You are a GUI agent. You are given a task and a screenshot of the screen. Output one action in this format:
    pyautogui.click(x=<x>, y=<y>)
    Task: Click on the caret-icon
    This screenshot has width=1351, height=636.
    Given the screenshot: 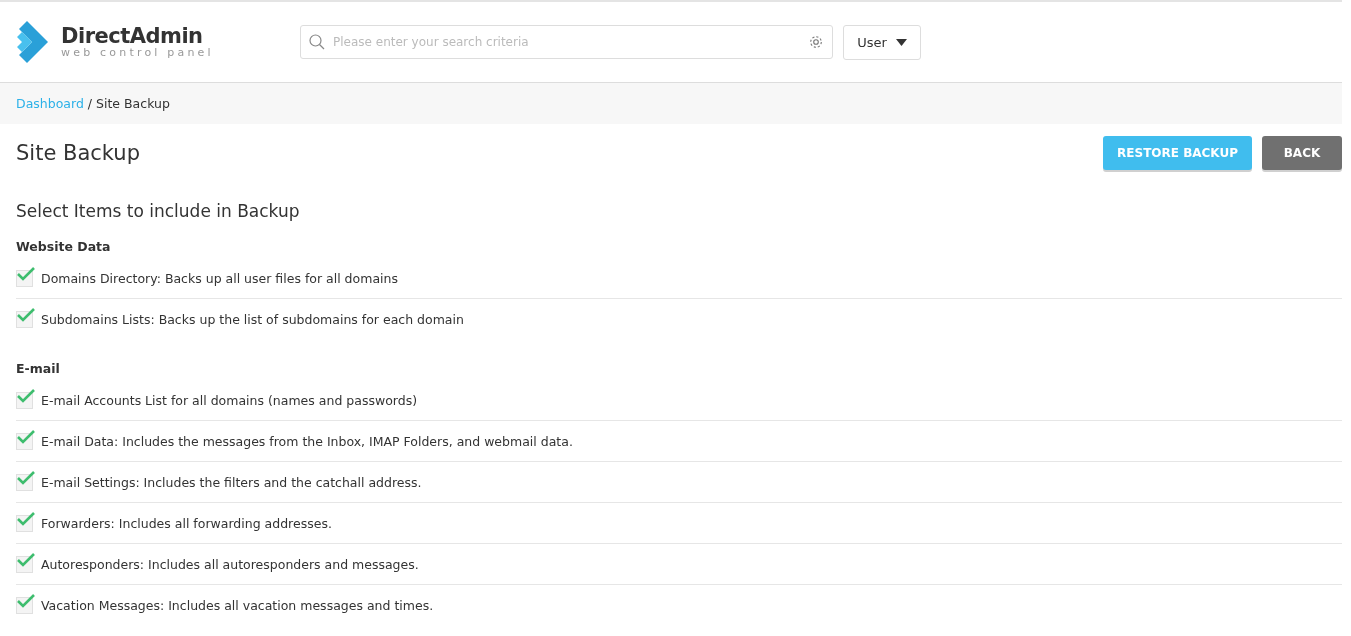 What is the action you would take?
    pyautogui.click(x=901, y=42)
    